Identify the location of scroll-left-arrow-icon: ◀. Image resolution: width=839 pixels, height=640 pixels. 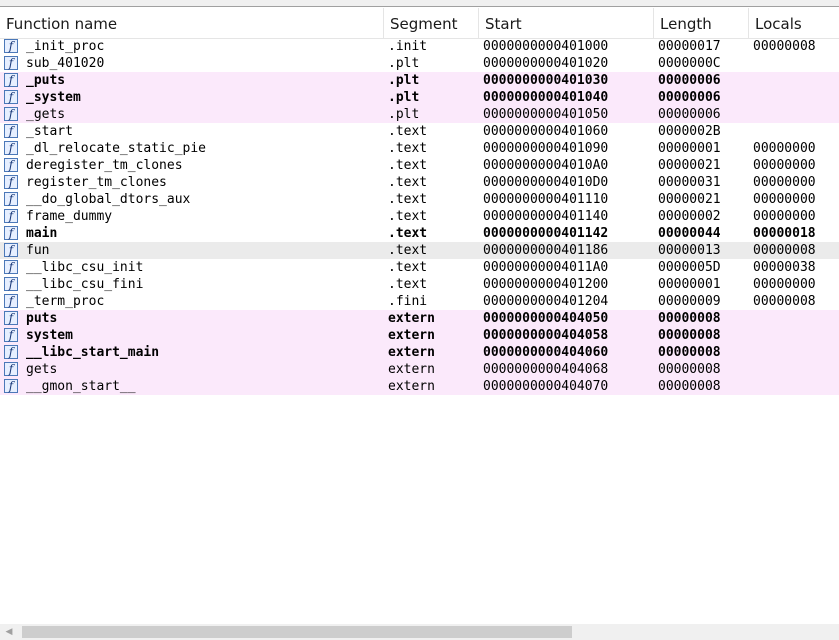
(9, 632).